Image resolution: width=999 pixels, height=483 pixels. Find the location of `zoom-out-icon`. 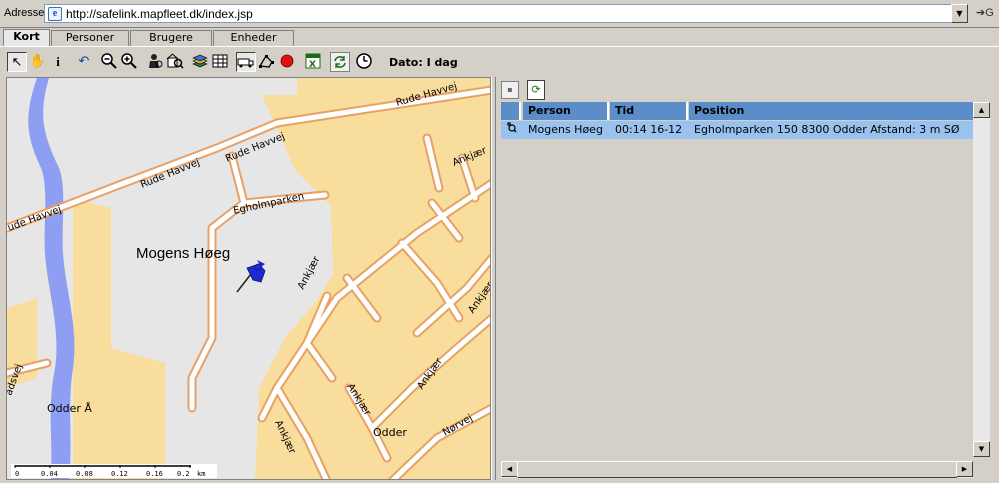

zoom-out-icon is located at coordinates (109, 62).